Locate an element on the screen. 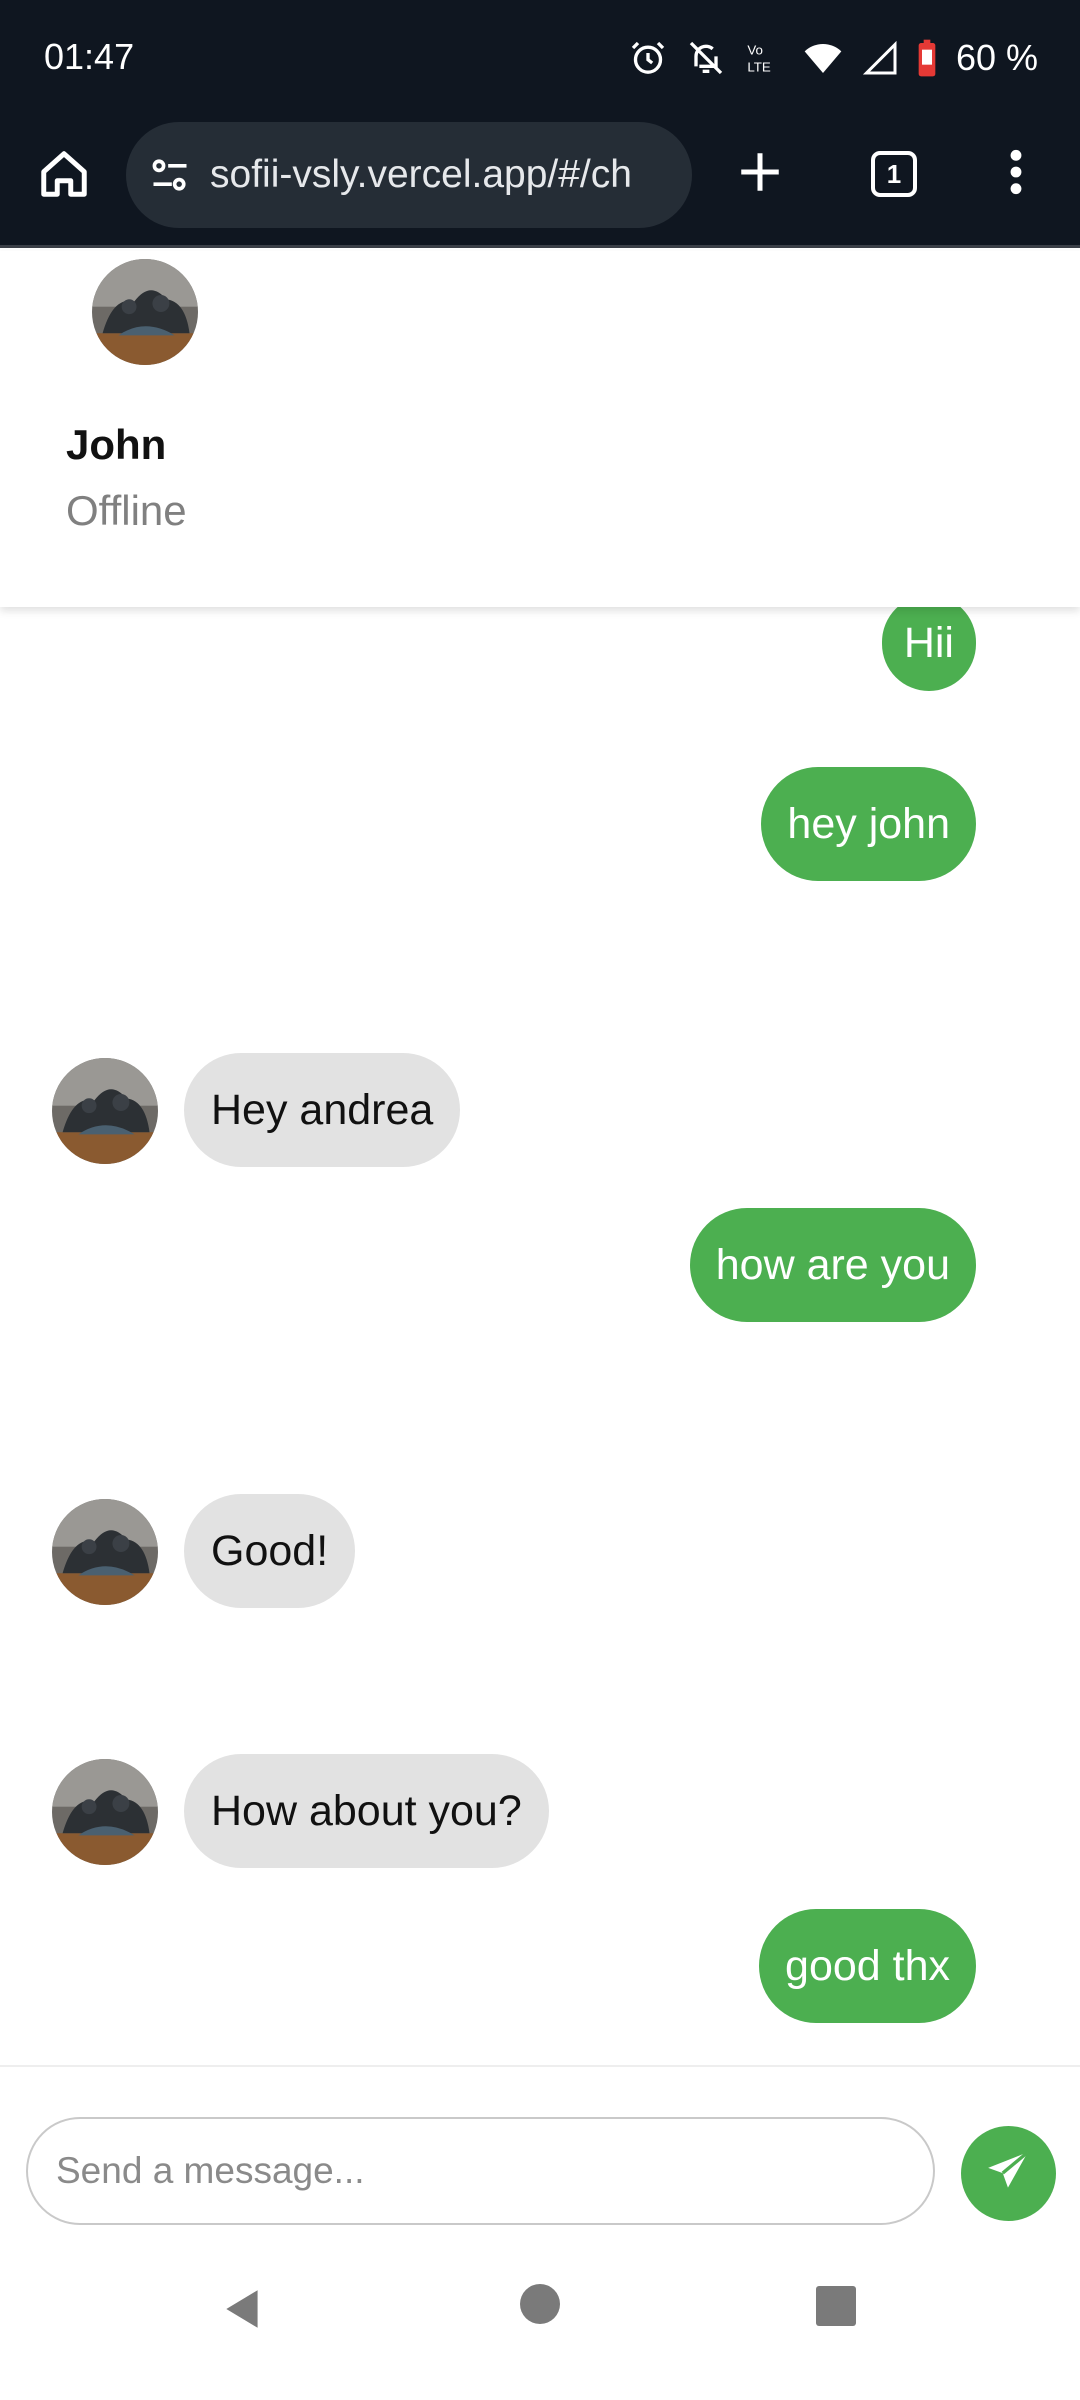 The width and height of the screenshot is (1080, 2400). wifi-icon is located at coordinates (823, 58).